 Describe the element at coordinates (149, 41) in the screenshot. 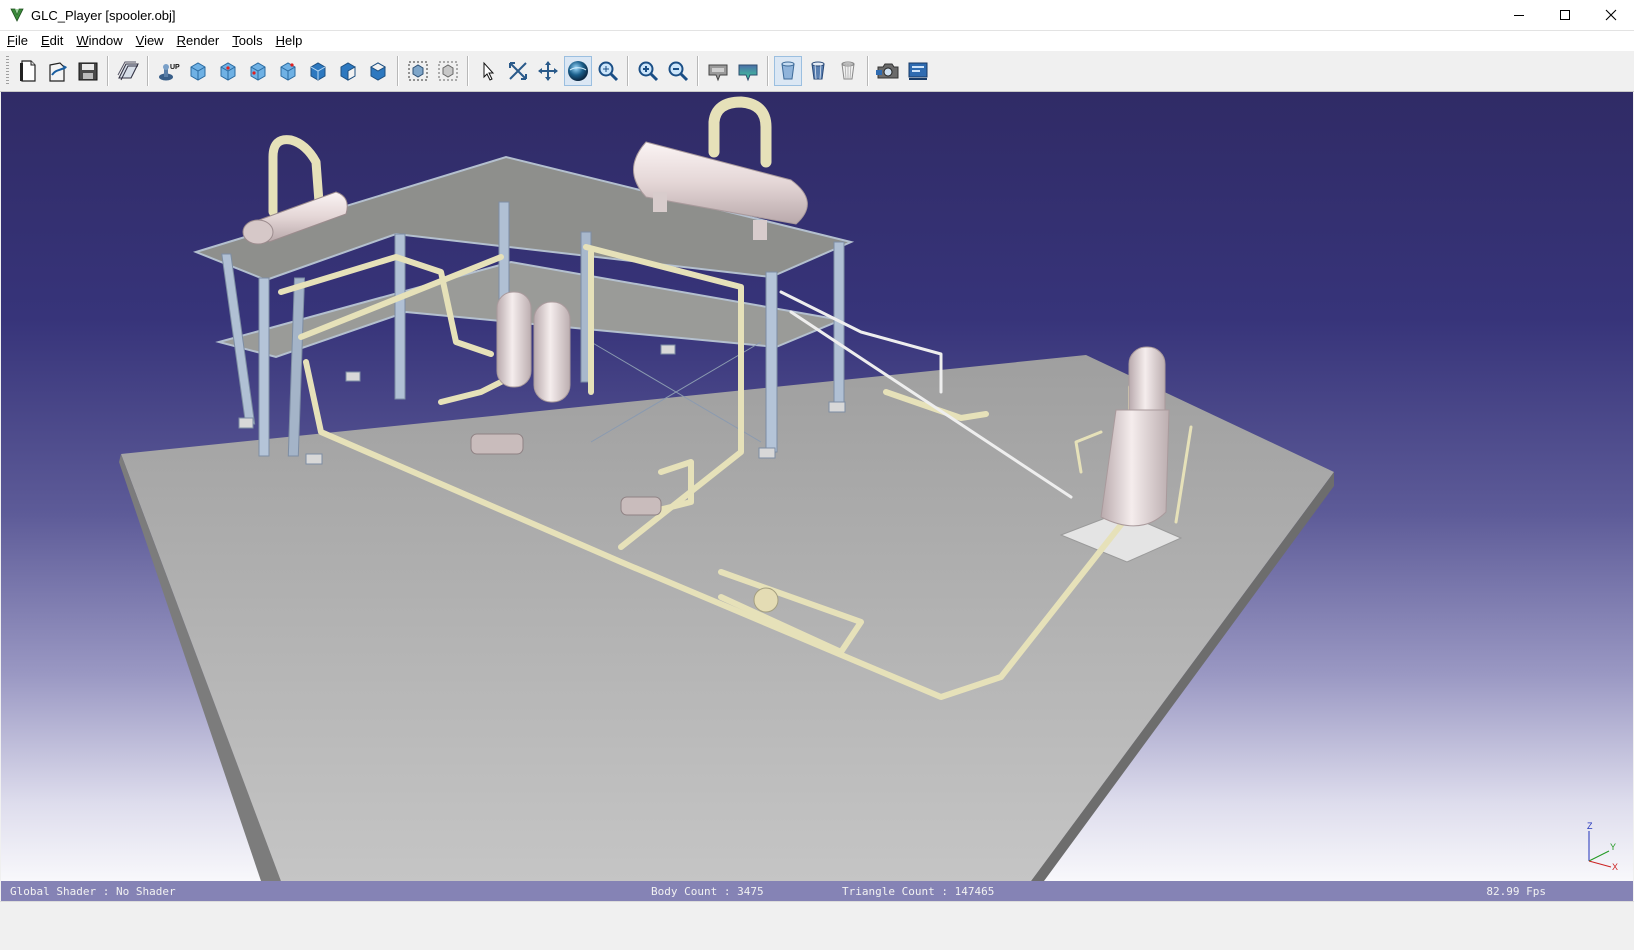

I see `menu-view: View` at that location.